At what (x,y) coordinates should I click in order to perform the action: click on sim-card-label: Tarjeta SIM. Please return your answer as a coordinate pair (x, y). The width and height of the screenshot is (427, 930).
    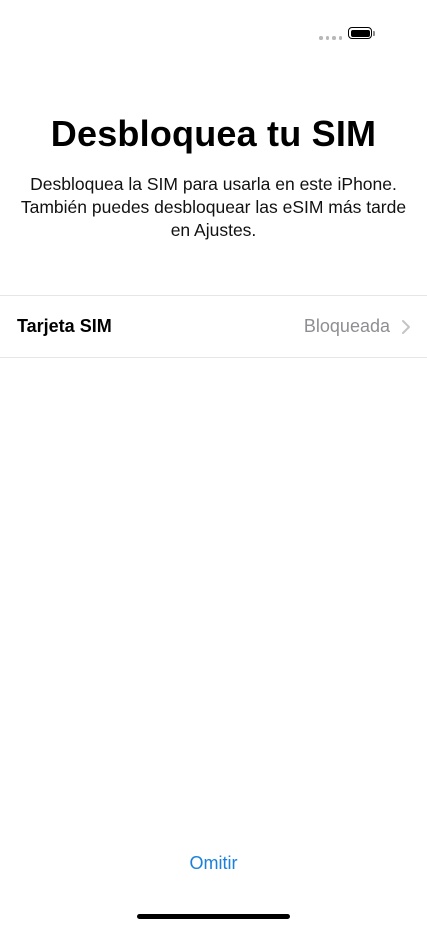
    Looking at the image, I should click on (64, 326).